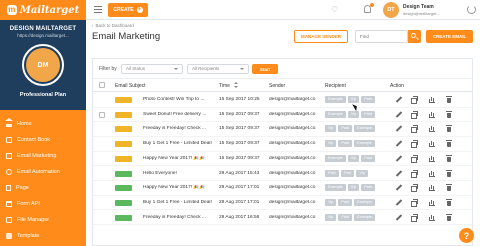 This screenshot has height=246, width=480. What do you see at coordinates (43, 236) in the screenshot?
I see `sidebar-item-template: Template` at bounding box center [43, 236].